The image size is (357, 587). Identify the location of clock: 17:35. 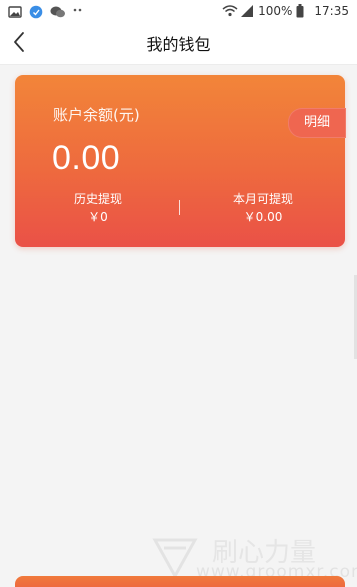
(331, 11).